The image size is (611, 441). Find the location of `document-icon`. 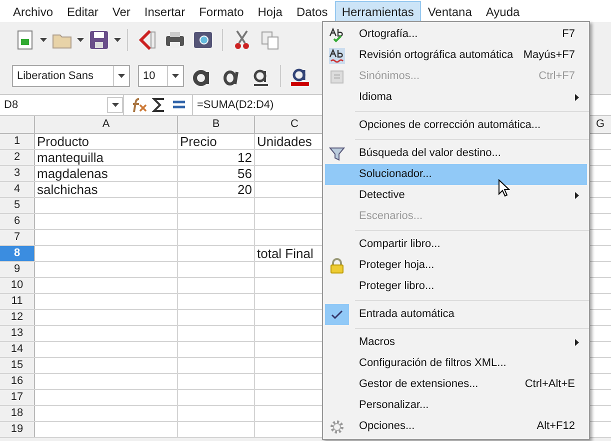

document-icon is located at coordinates (337, 77).